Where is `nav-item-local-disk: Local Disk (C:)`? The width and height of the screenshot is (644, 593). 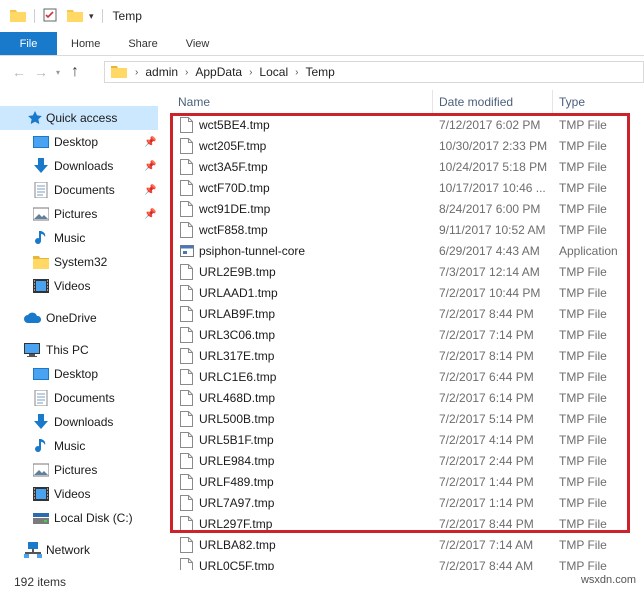
nav-item-local-disk: Local Disk (C:) is located at coordinates (79, 518).